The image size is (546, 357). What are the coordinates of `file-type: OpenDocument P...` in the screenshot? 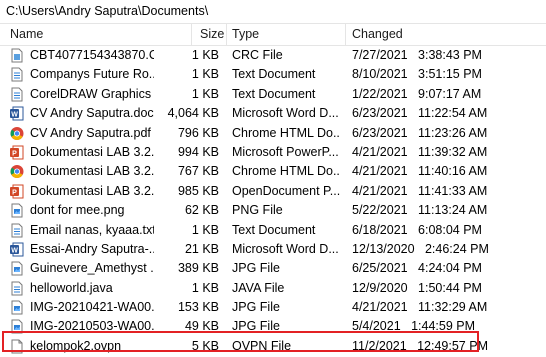 It's located at (286, 190).